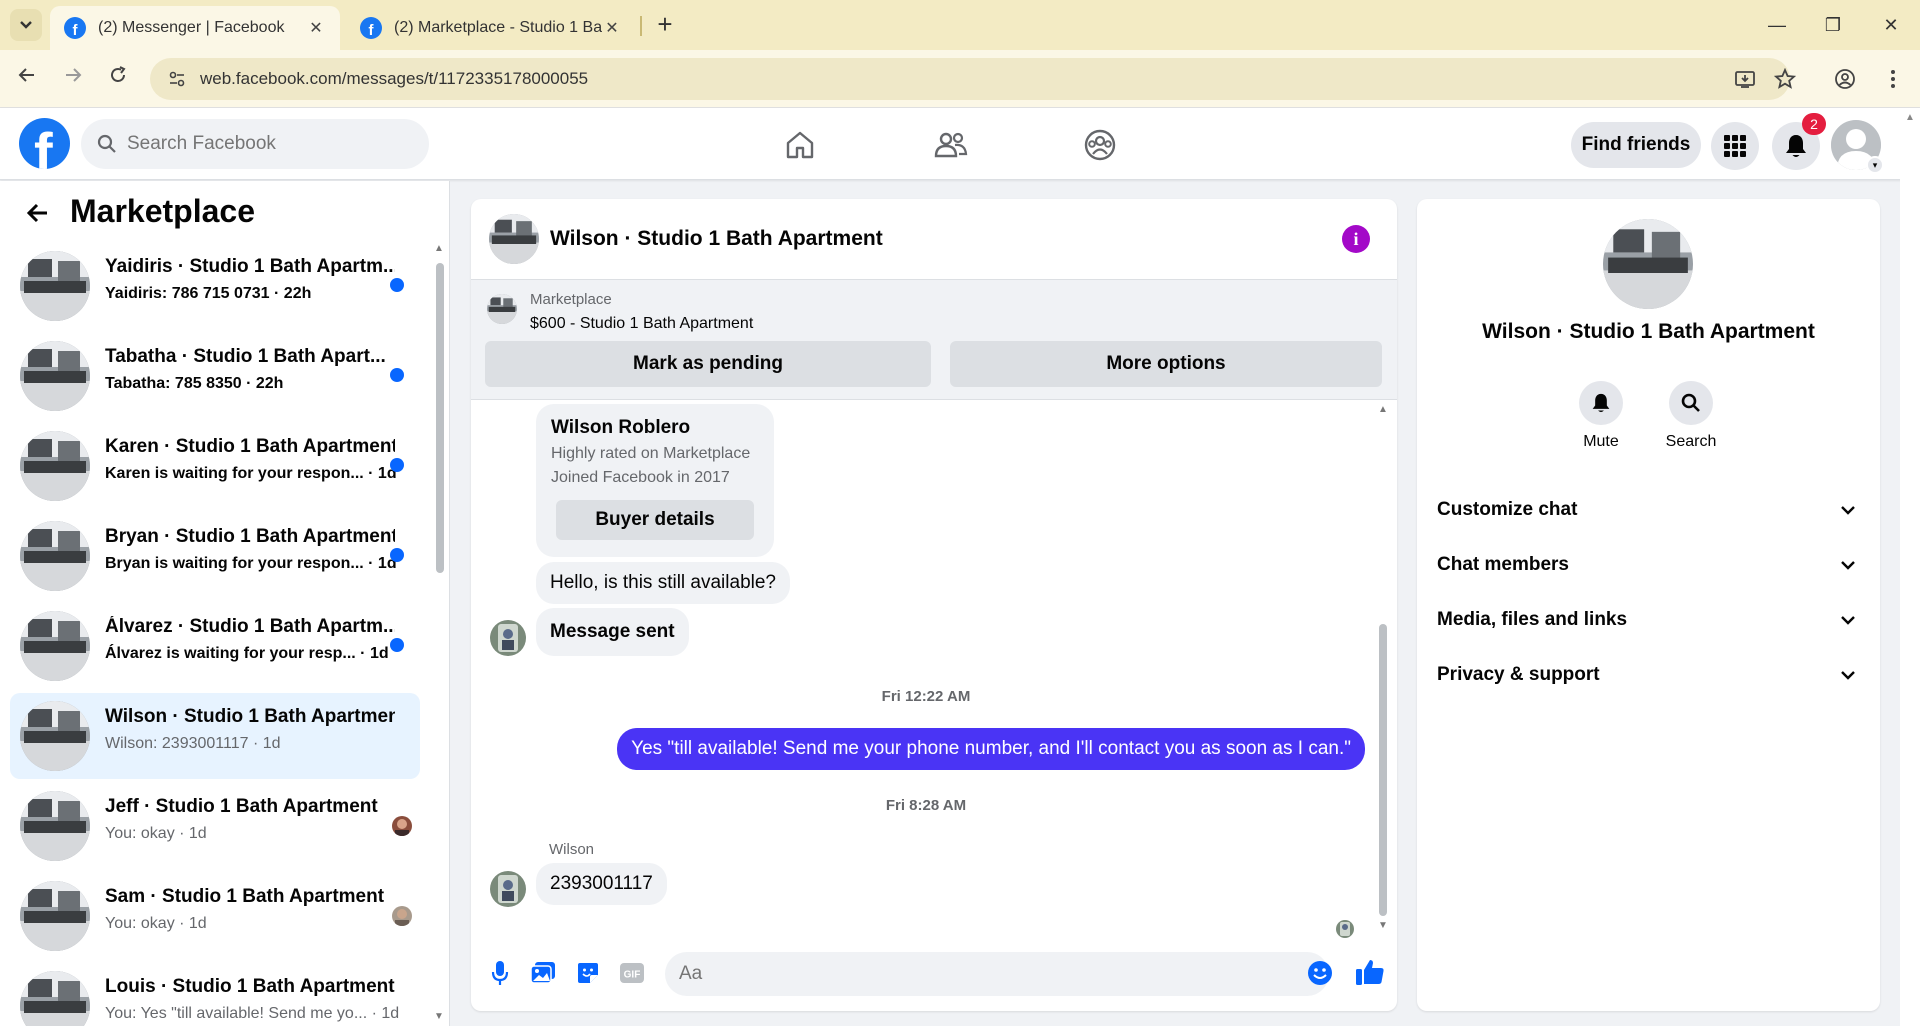  Describe the element at coordinates (641, 324) in the screenshot. I see `listing-price-title: $600 - Studio 1 Bath Apartment` at that location.